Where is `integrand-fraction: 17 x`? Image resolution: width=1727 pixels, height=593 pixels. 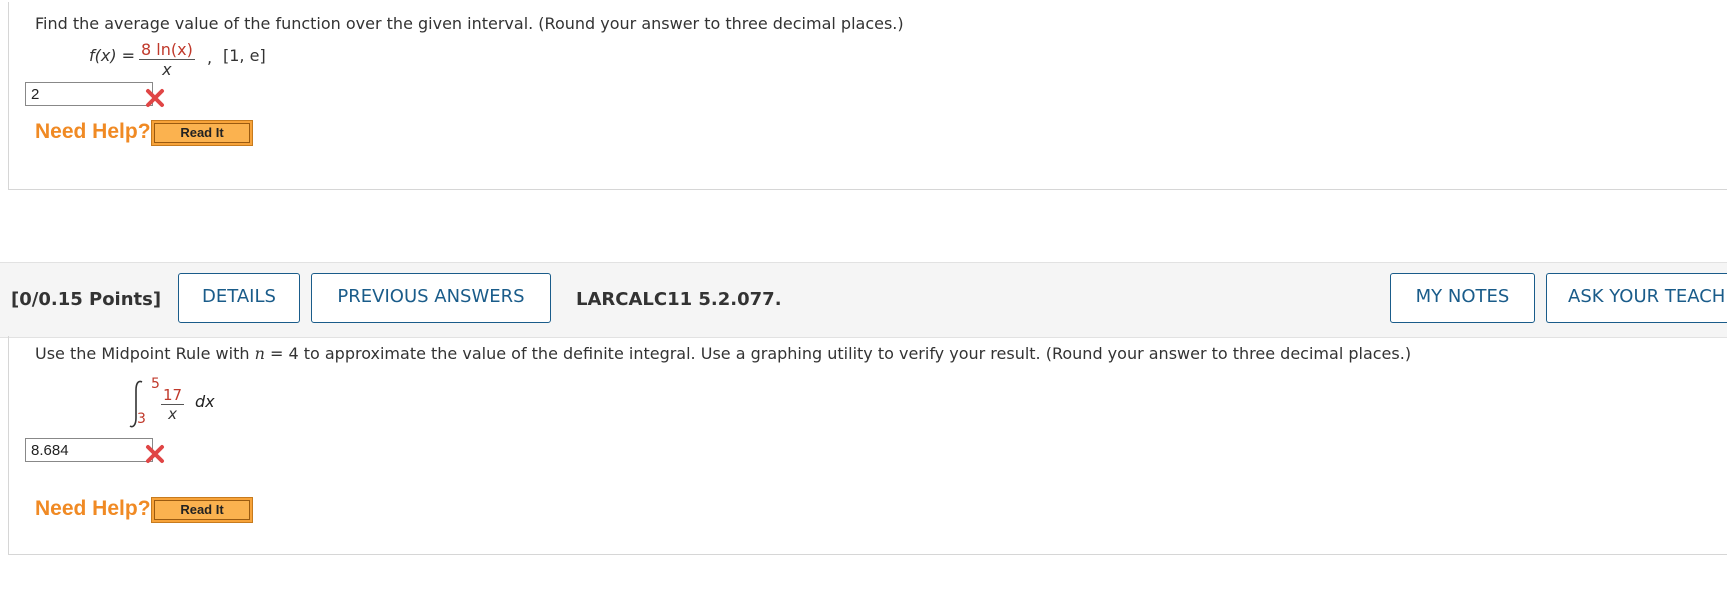 integrand-fraction: 17 x is located at coordinates (173, 404).